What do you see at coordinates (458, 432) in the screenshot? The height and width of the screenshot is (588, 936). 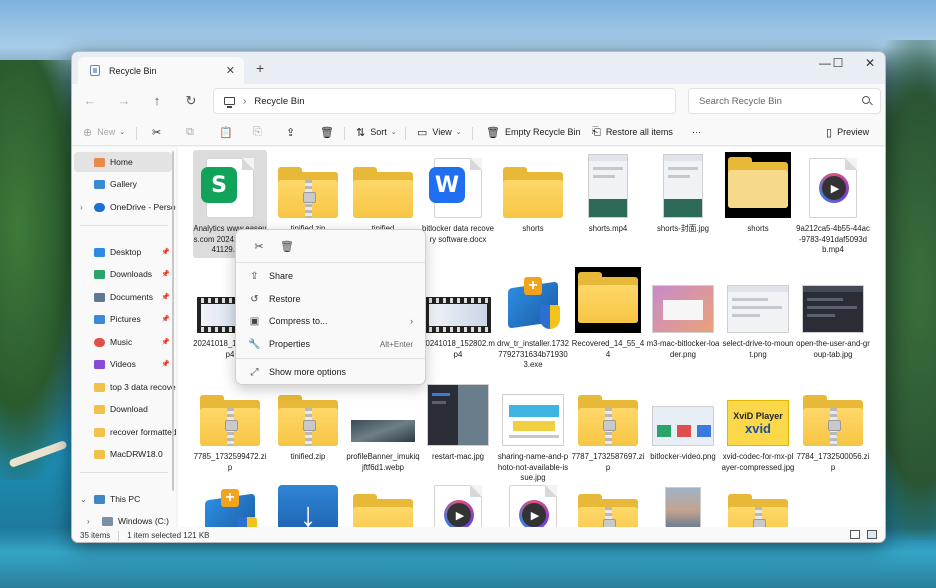 I see `file-item: restart-mac.jpg` at bounding box center [458, 432].